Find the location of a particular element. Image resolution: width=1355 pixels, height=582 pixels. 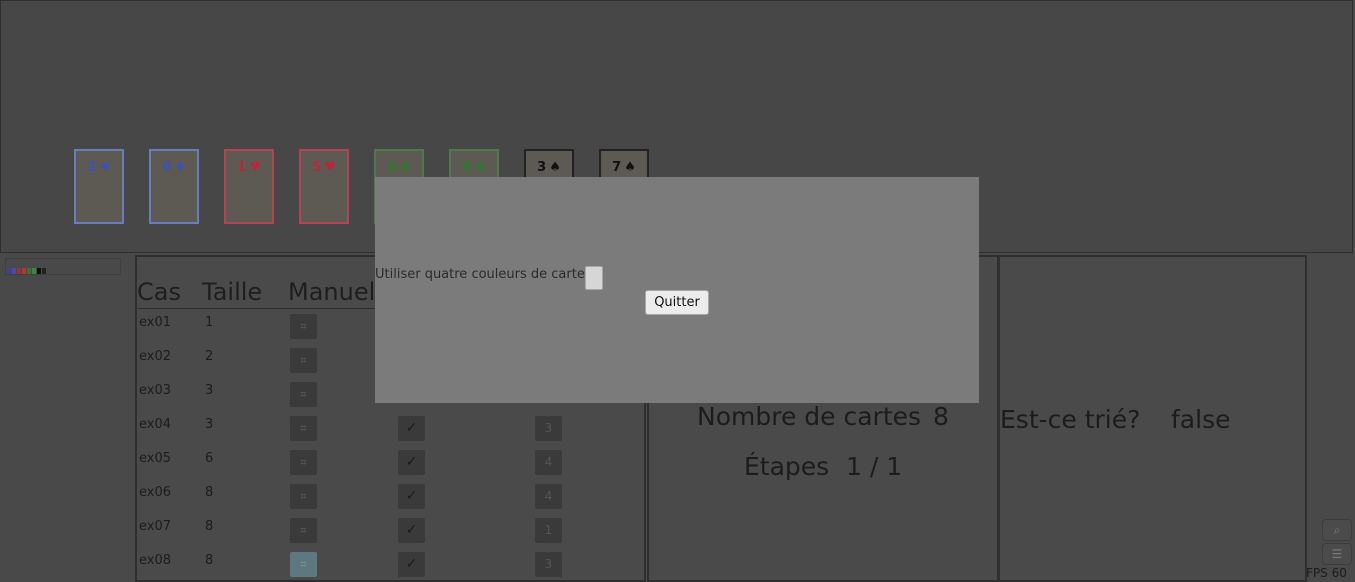

row-cas: ex08 is located at coordinates (155, 560).